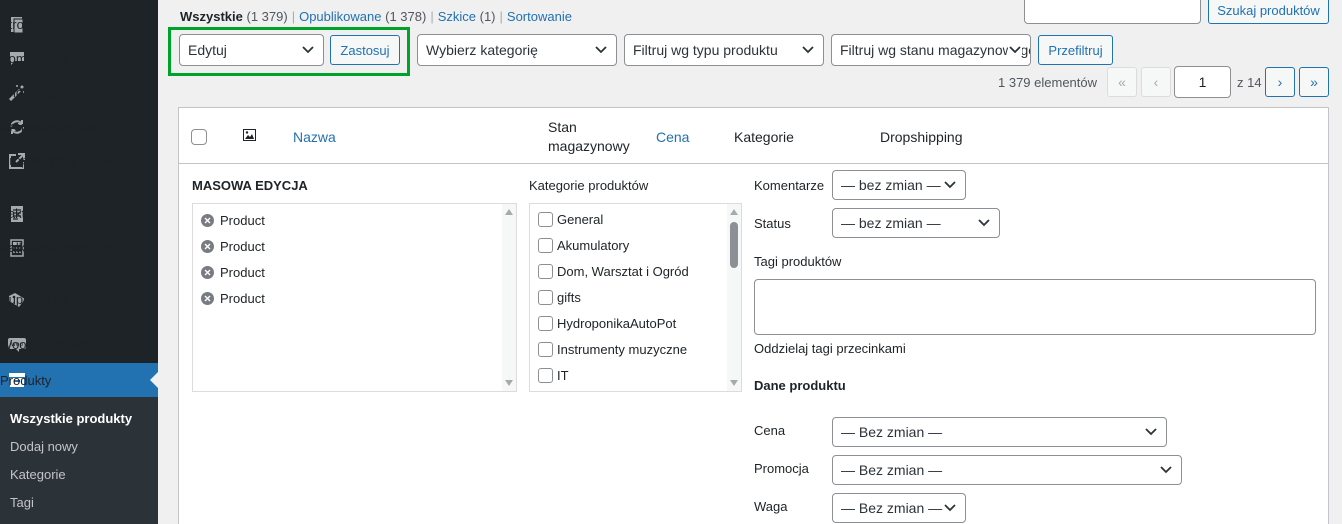 This screenshot has height=524, width=1342. What do you see at coordinates (613, 271) in the screenshot?
I see `category-item: Dom, Warsztat i Ogród` at bounding box center [613, 271].